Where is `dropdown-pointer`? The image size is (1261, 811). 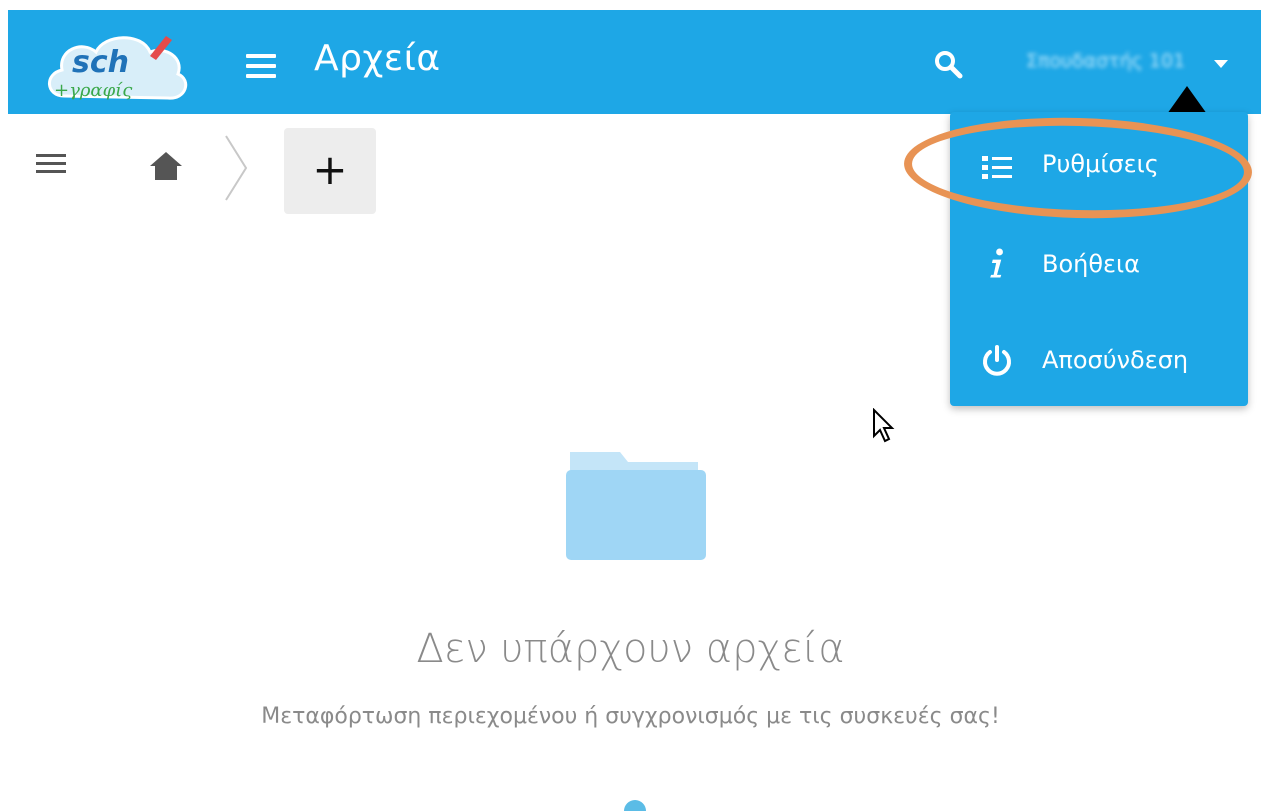 dropdown-pointer is located at coordinates (1187, 100).